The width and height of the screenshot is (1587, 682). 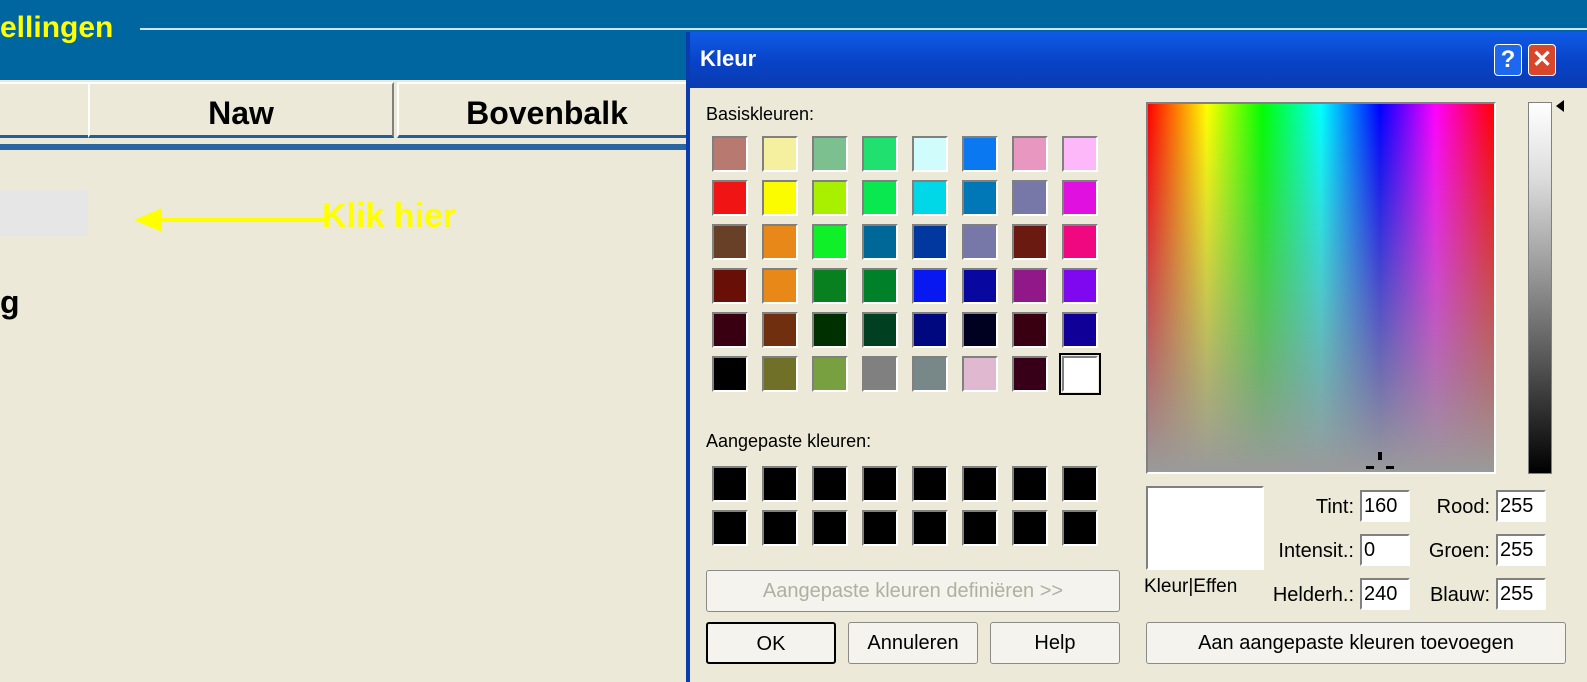 I want to click on luminosity-arrow-icon, so click(x=1560, y=106).